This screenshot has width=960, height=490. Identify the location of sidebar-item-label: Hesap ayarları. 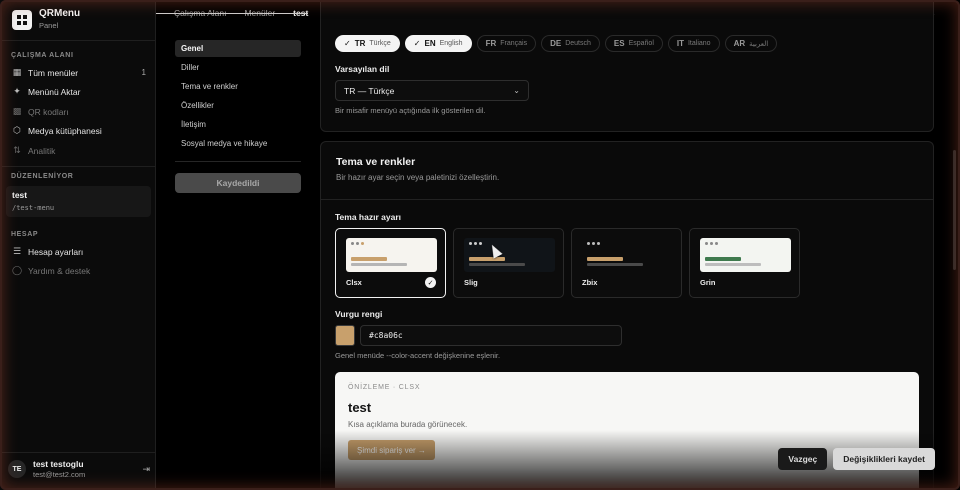
(56, 251).